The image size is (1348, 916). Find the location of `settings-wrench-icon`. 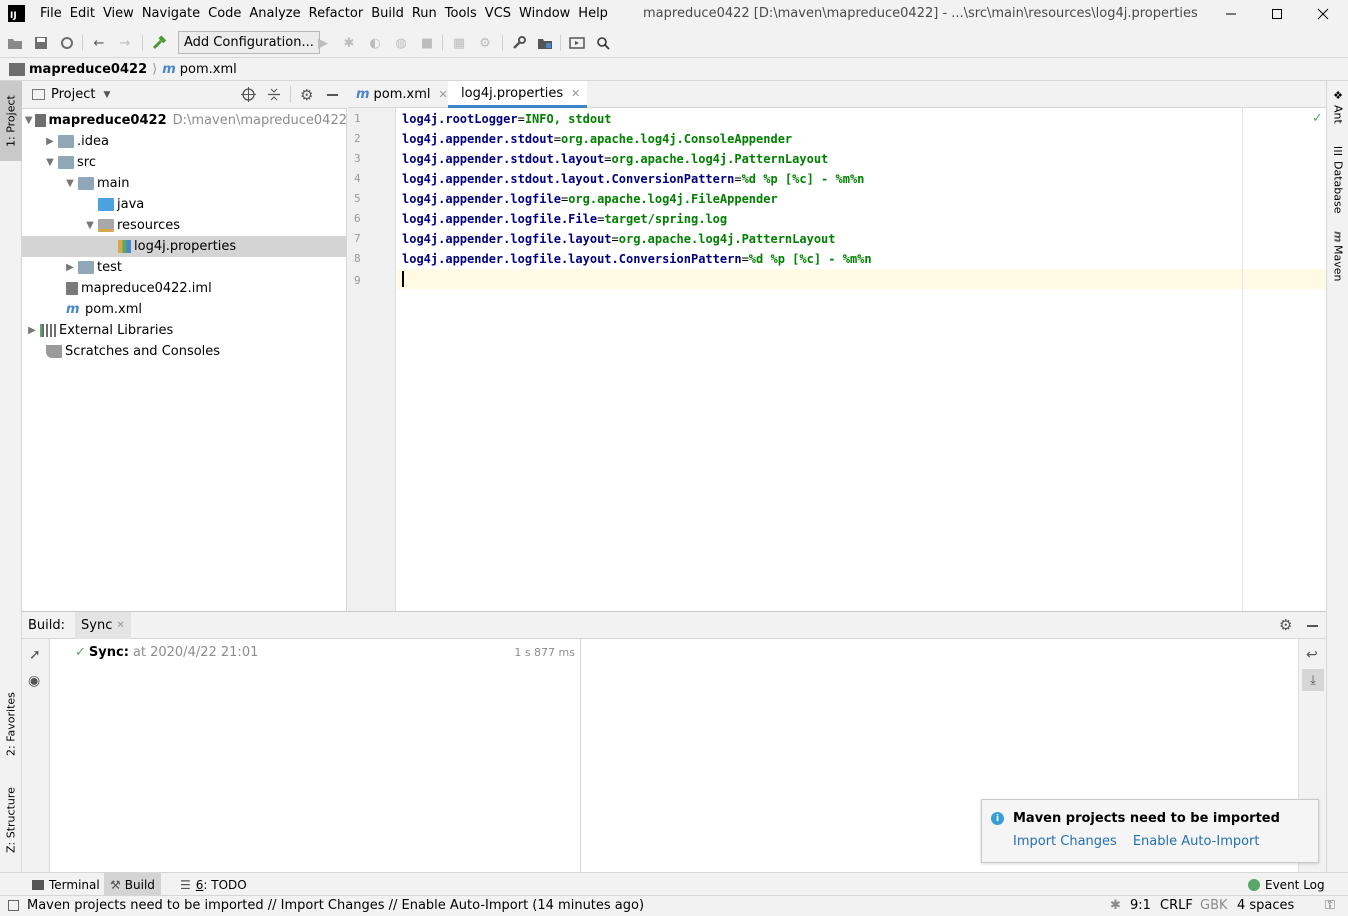

settings-wrench-icon is located at coordinates (519, 43).